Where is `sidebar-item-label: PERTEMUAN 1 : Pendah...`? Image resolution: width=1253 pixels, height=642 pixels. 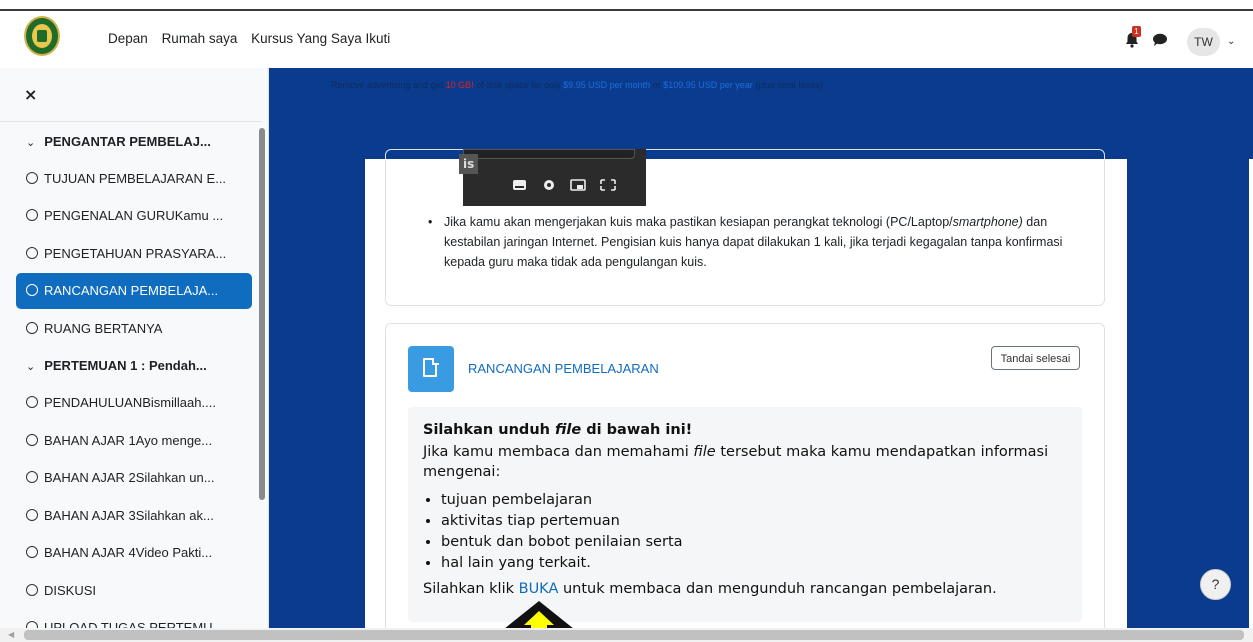 sidebar-item-label: PERTEMUAN 1 : Pendah... is located at coordinates (125, 365).